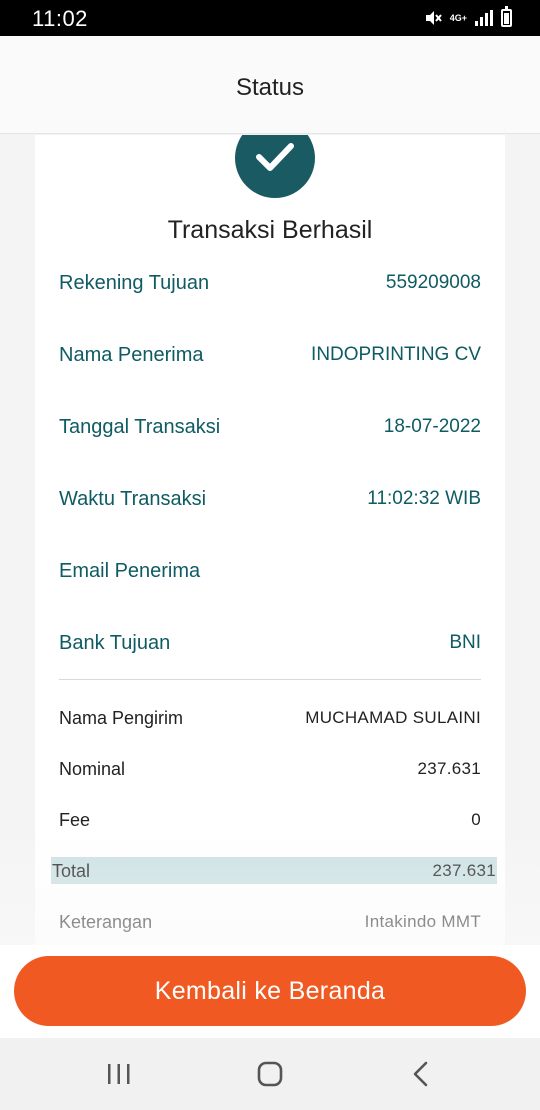  Describe the element at coordinates (396, 354) in the screenshot. I see `detail-value: INDOPRINTING CV` at that location.